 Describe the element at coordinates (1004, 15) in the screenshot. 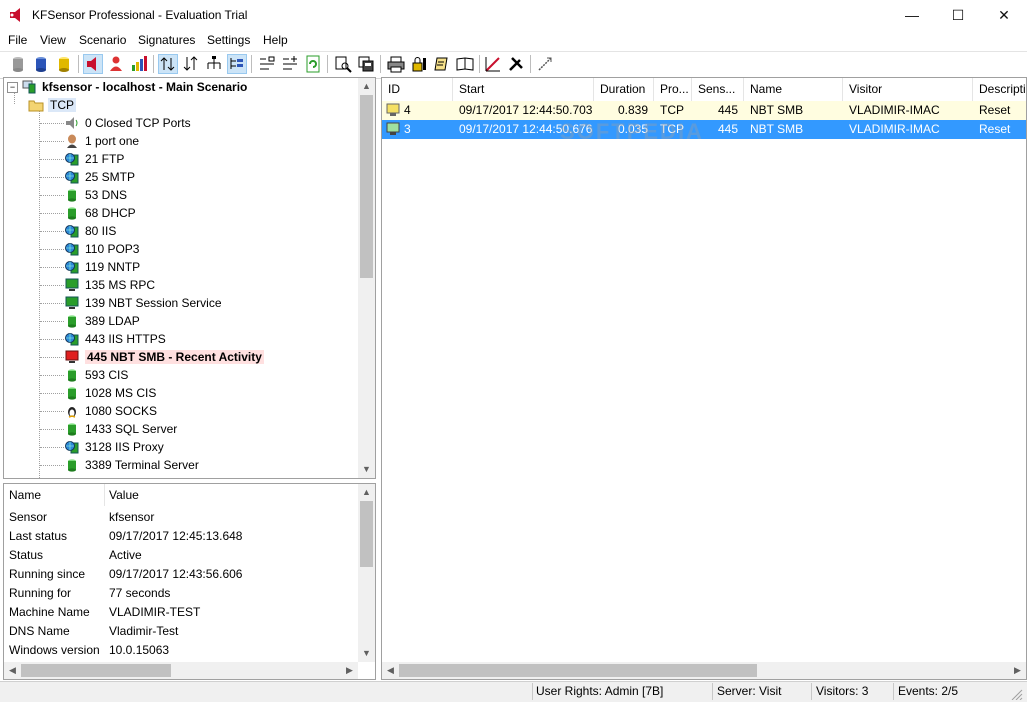

I see `close-button: ✕` at that location.